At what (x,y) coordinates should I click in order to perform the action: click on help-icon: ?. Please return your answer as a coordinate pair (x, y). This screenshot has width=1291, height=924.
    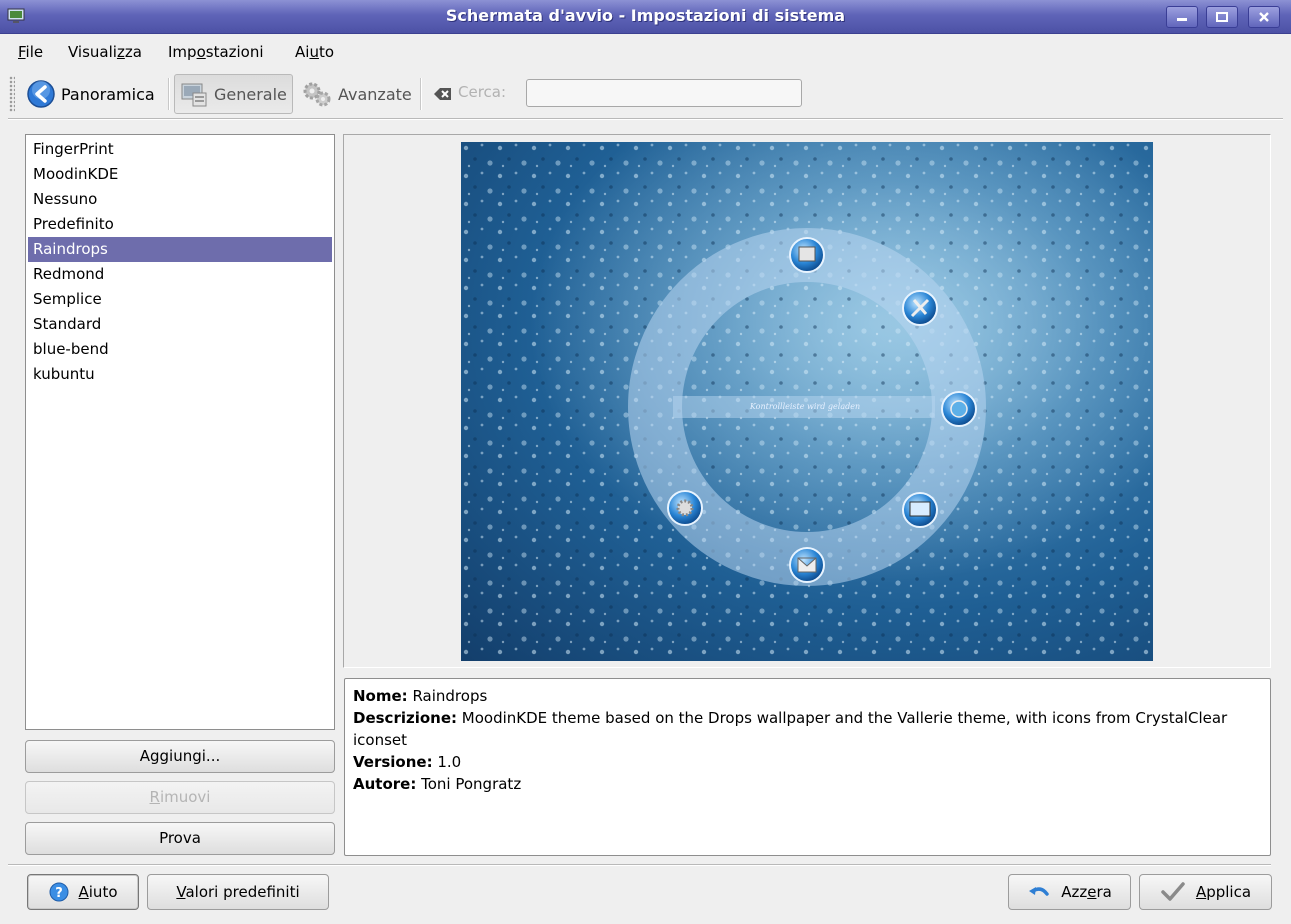
    Looking at the image, I should click on (58, 892).